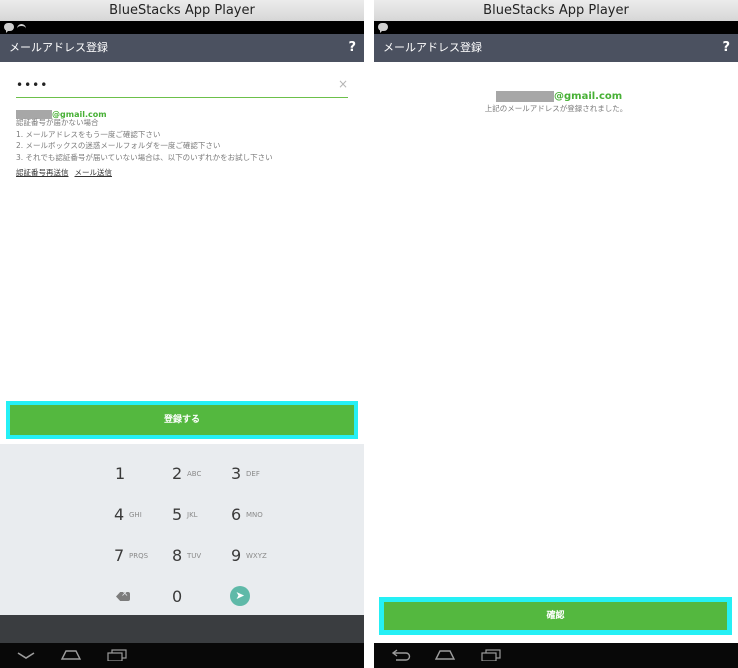 The width and height of the screenshot is (738, 668). What do you see at coordinates (144, 157) in the screenshot?
I see `help-line: 3. それでも認証番号が届いていない場合は、以下のいずれかをお試し下さい` at bounding box center [144, 157].